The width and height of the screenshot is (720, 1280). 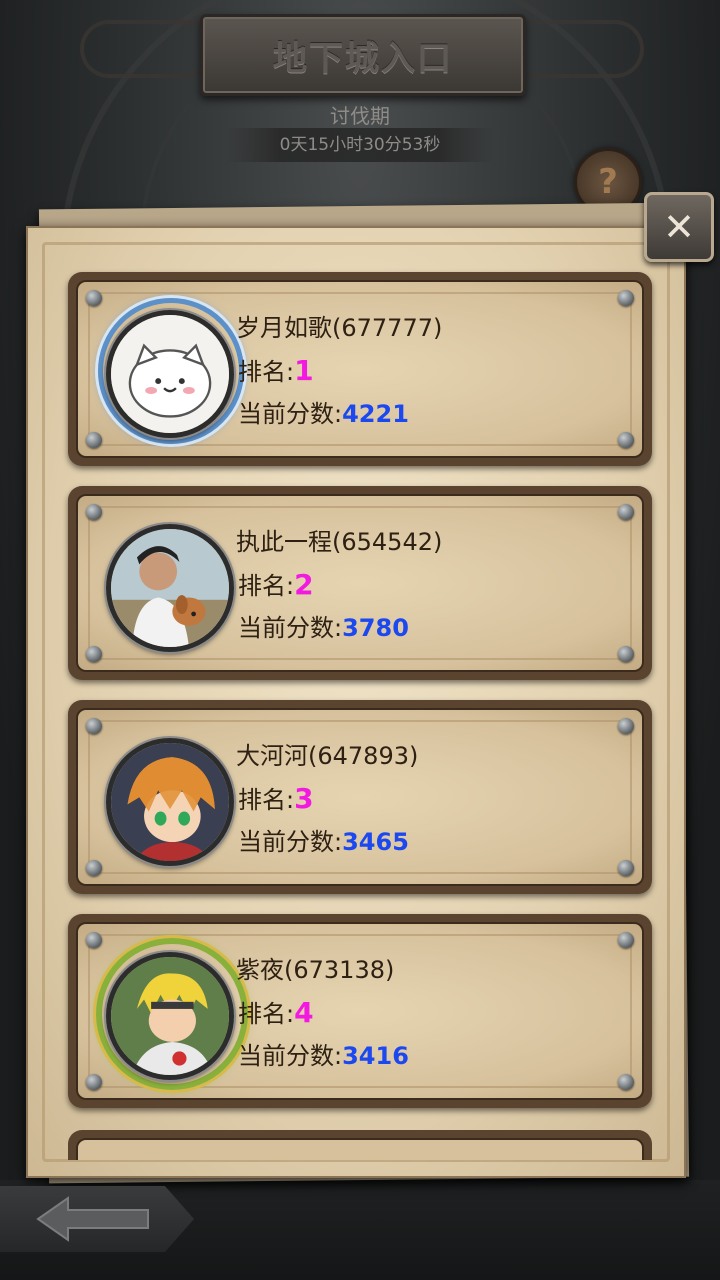 I want to click on ranking-card: 岁月如歌(677777) 排名:1 当前分数:4221, so click(x=360, y=369).